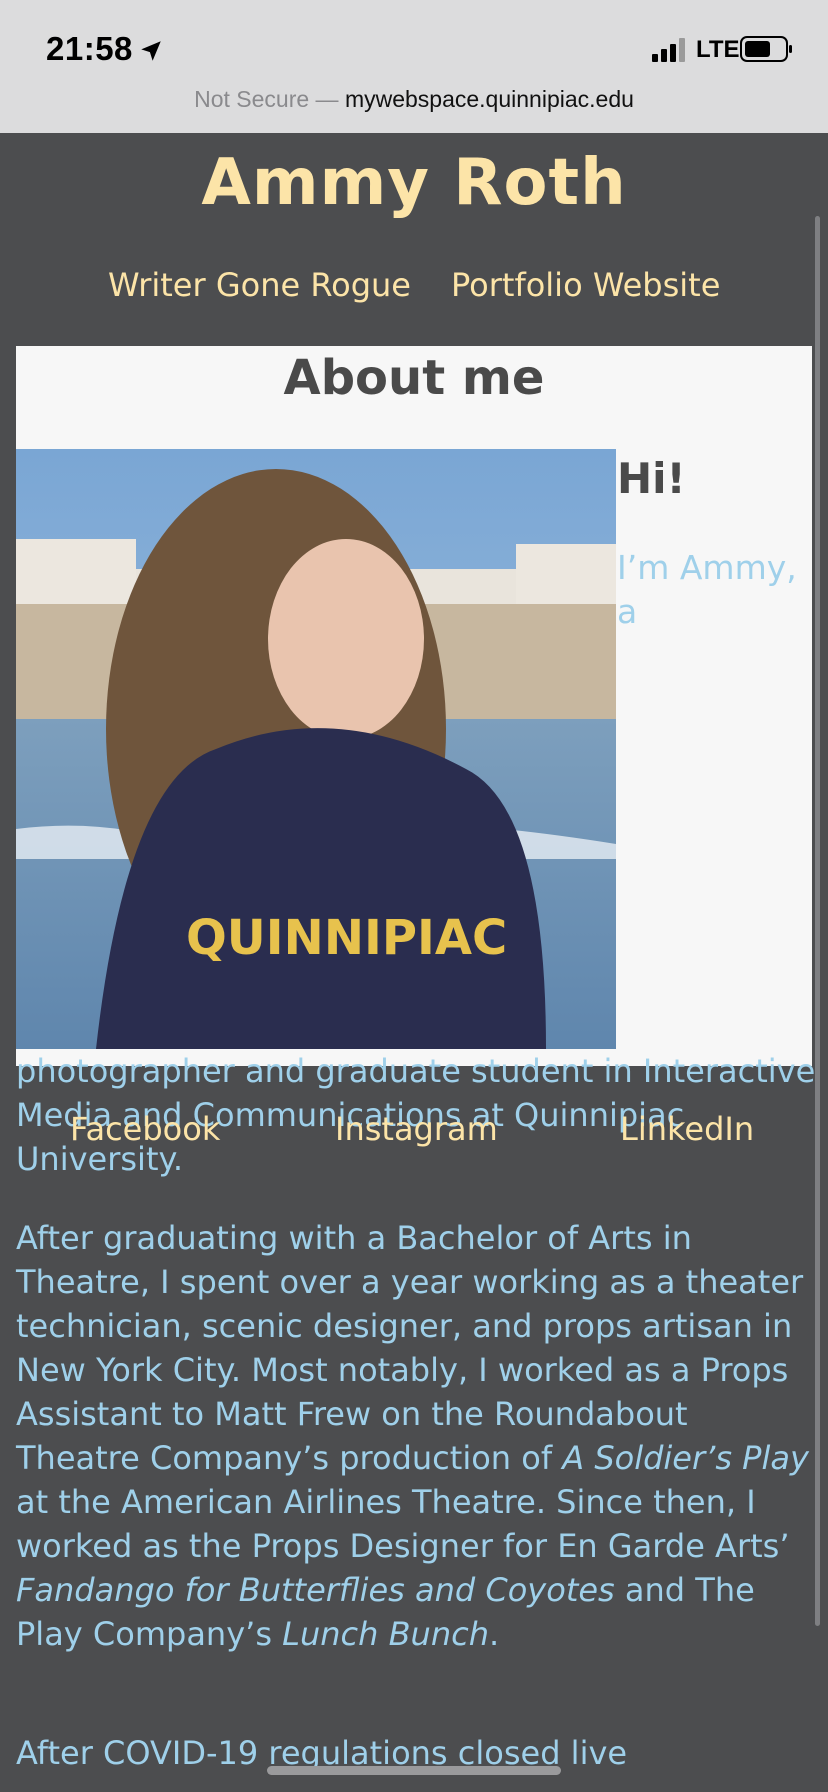 Image resolution: width=828 pixels, height=1792 pixels. What do you see at coordinates (817, 921) in the screenshot?
I see `scrollbar` at bounding box center [817, 921].